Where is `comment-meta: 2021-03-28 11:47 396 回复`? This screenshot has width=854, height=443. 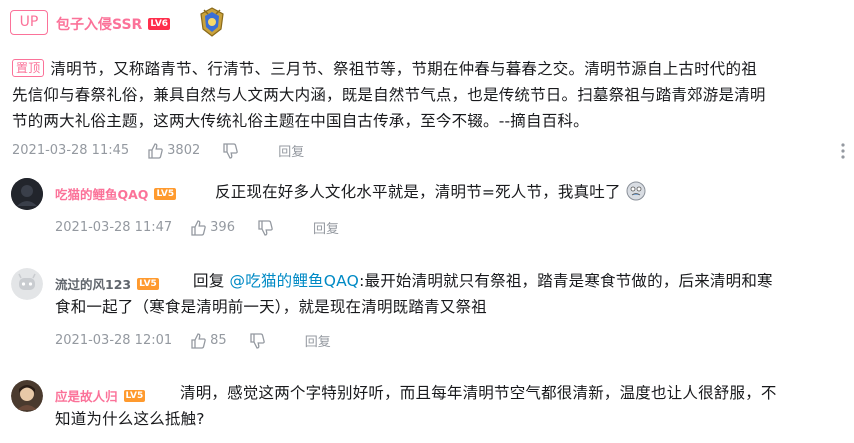
comment-meta: 2021-03-28 11:47 396 回复 is located at coordinates (197, 227).